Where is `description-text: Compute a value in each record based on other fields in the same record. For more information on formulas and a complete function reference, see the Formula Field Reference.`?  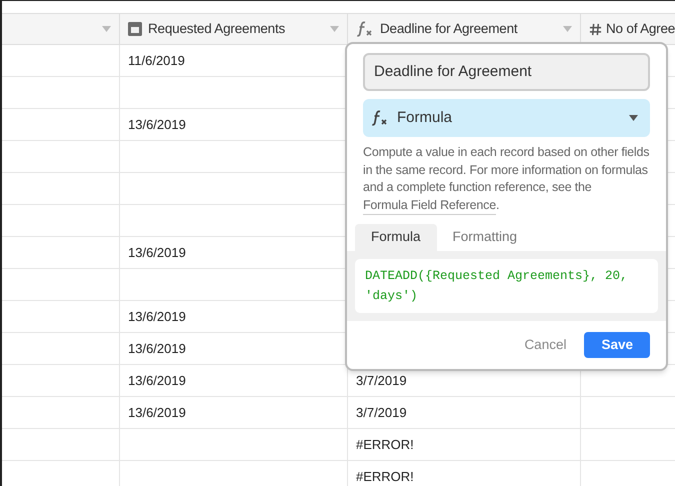 description-text: Compute a value in each record based on other fields in the same record. For more information on formulas and a complete function reference, see the Formula Field Reference. is located at coordinates (506, 179).